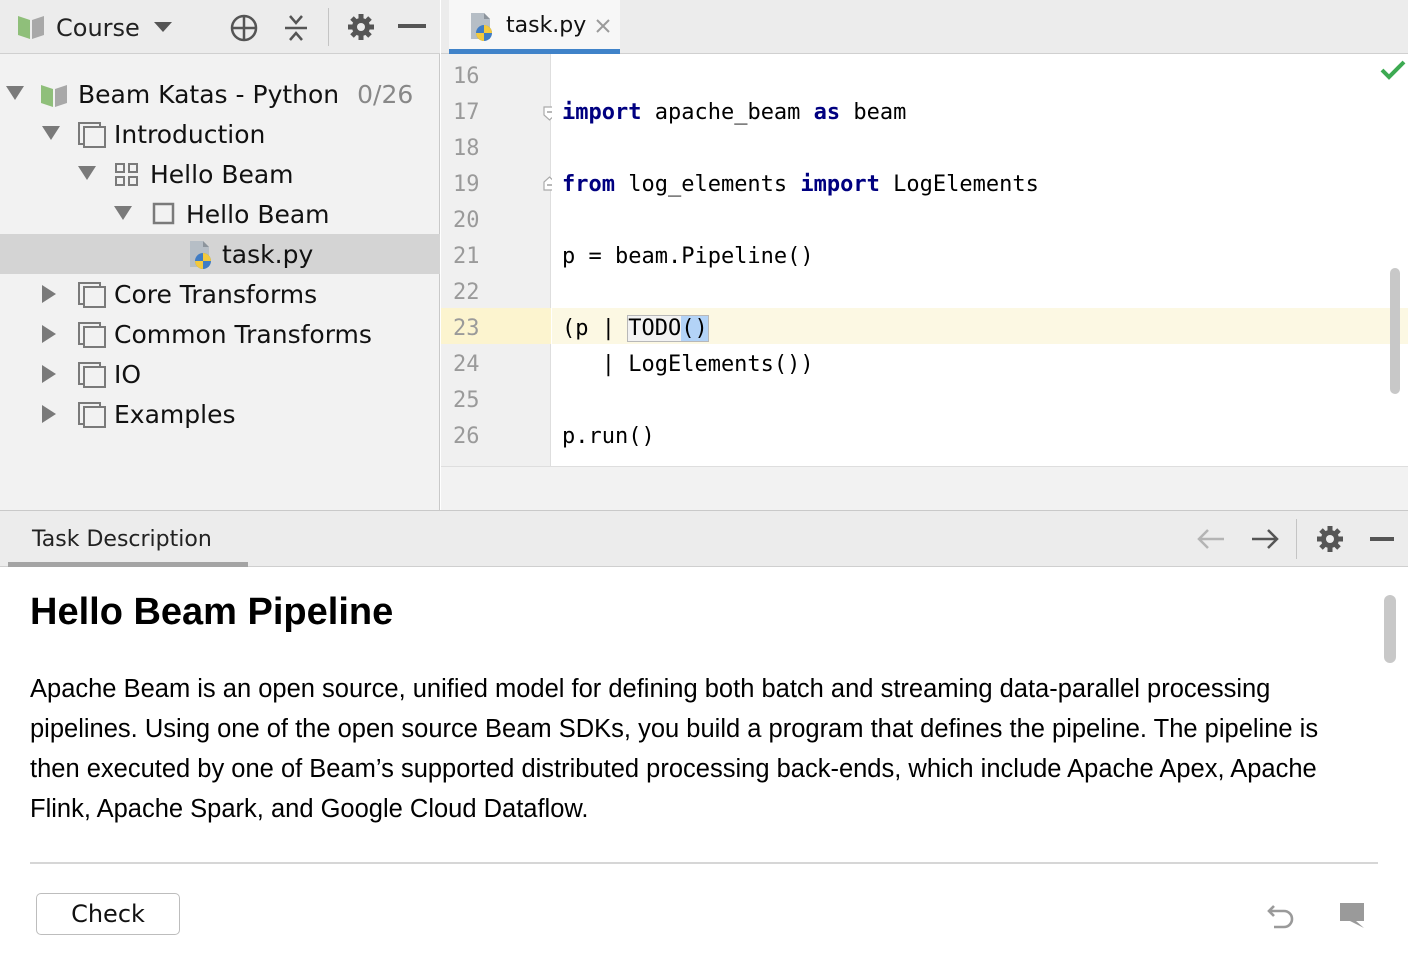 This screenshot has width=1408, height=968. What do you see at coordinates (128, 564) in the screenshot?
I see `active-tab-indicator` at bounding box center [128, 564].